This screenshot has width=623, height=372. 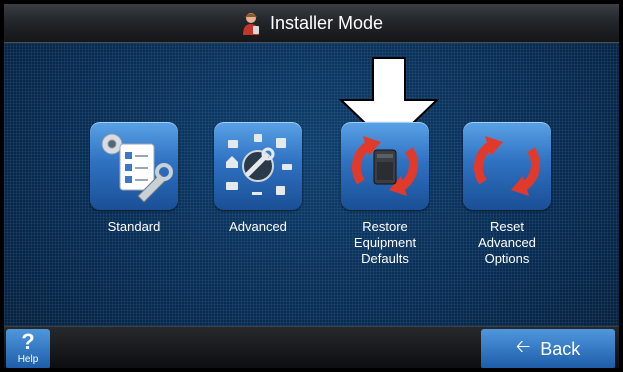 I want to click on footer-bar: ? Help 🡠 Back, so click(x=311, y=347).